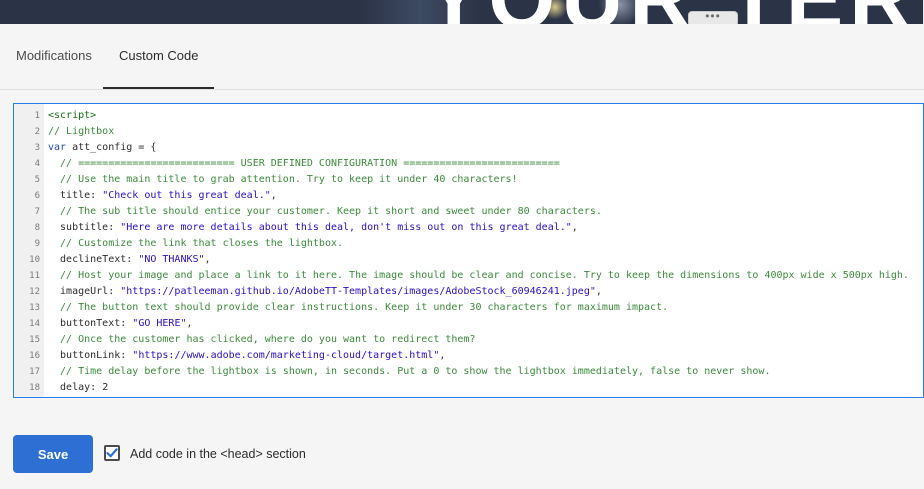 This screenshot has width=924, height=489. I want to click on line-number: 4, so click(37, 164).